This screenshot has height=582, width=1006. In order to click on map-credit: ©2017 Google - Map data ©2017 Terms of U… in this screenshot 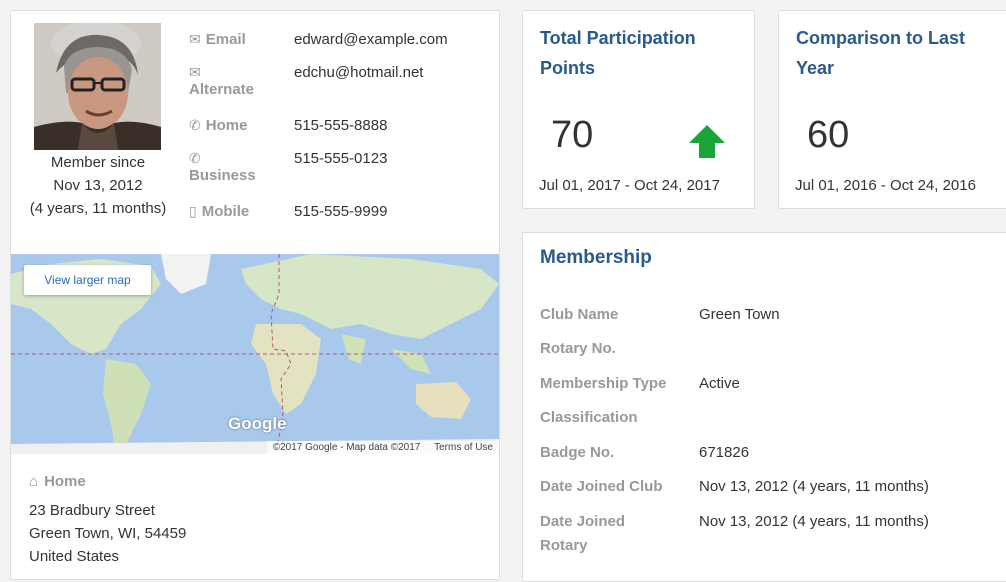, I will do `click(382, 447)`.